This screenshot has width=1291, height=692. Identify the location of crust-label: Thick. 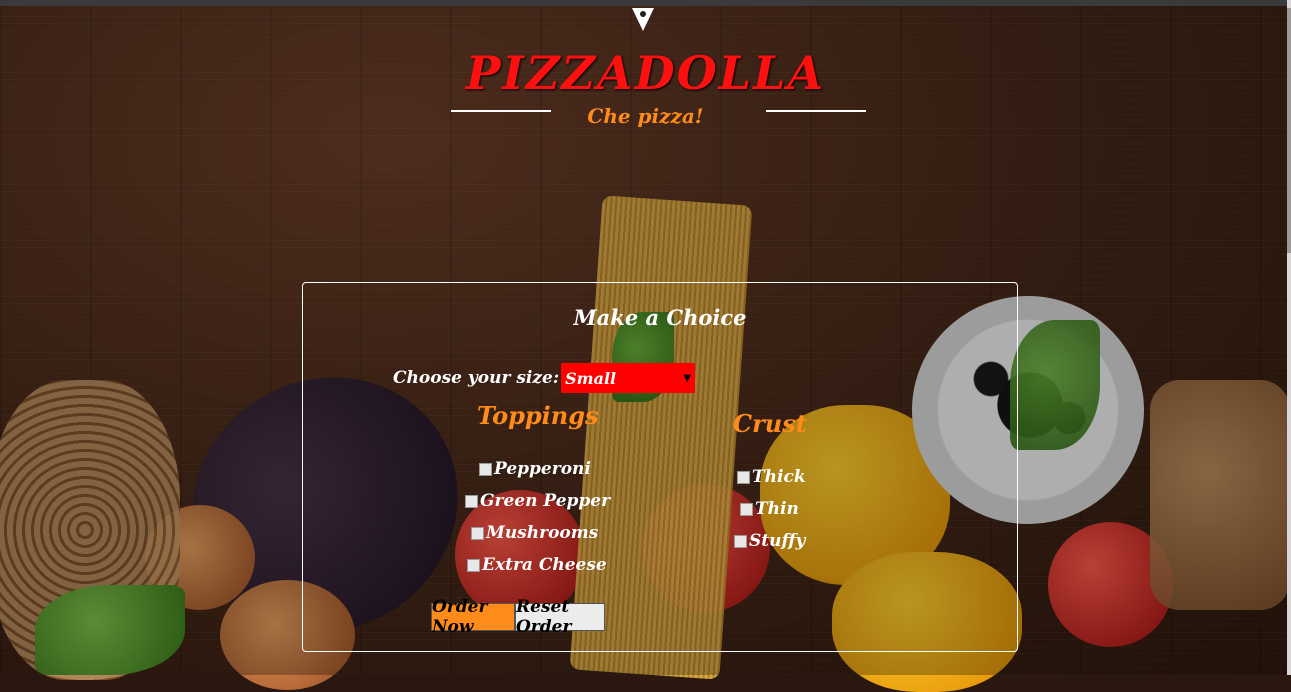
(779, 477).